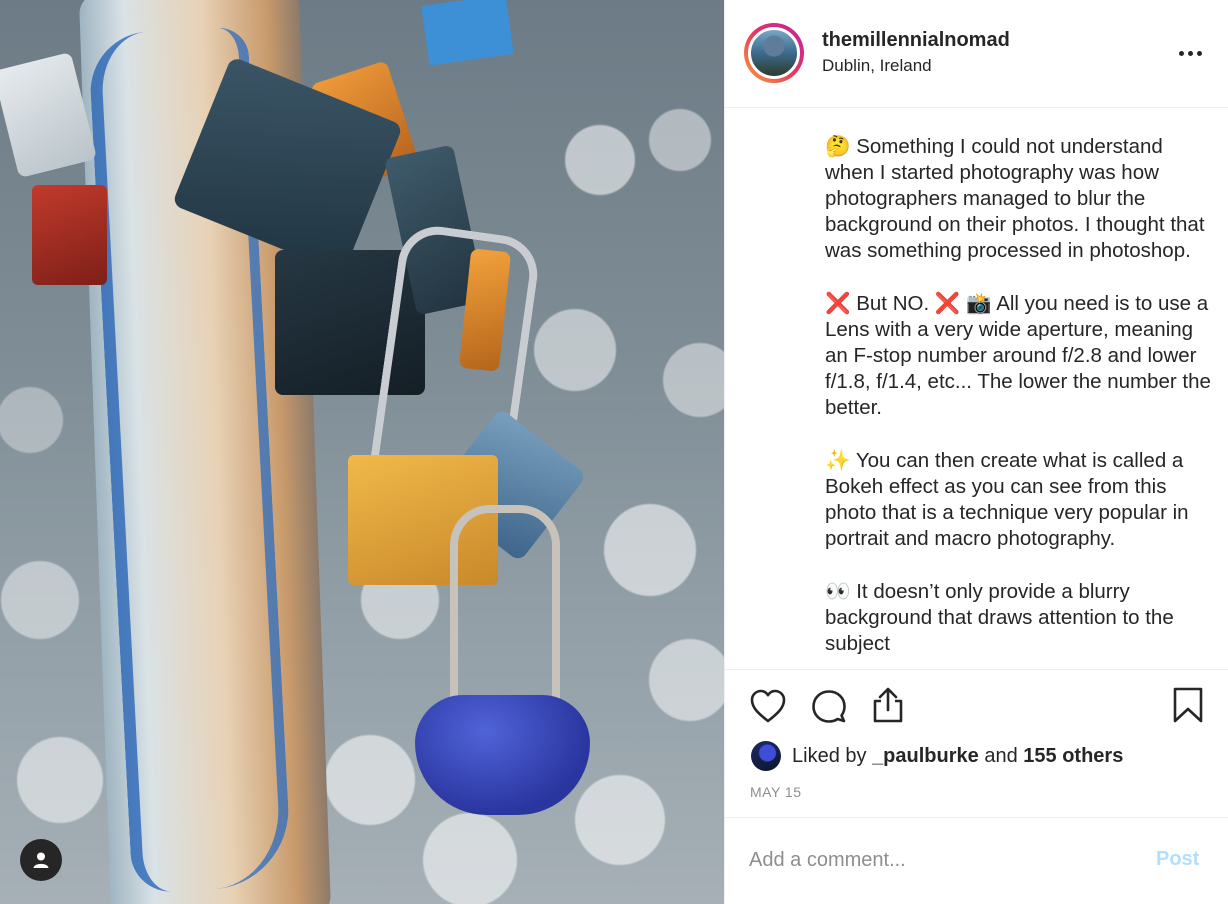 This screenshot has height=904, width=1228. What do you see at coordinates (838, 591) in the screenshot?
I see `eyes-icon: 👀` at bounding box center [838, 591].